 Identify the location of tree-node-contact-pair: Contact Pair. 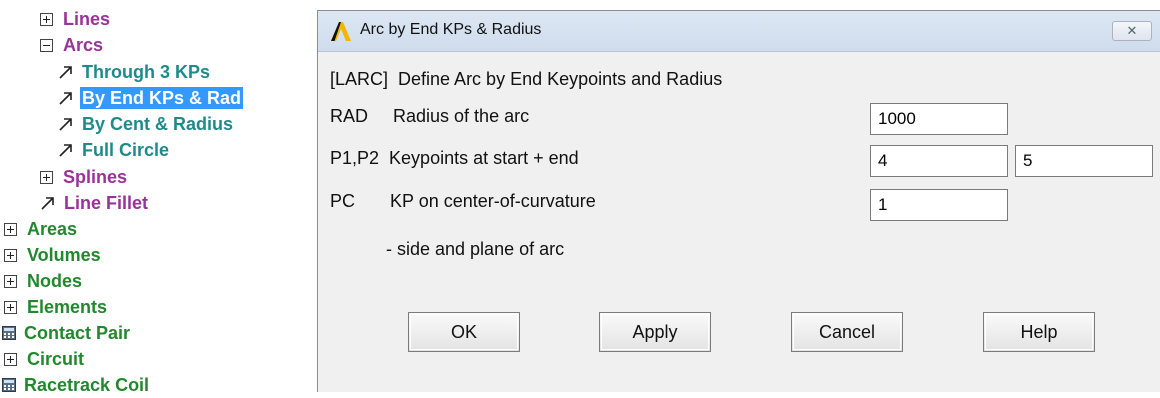
(67, 333).